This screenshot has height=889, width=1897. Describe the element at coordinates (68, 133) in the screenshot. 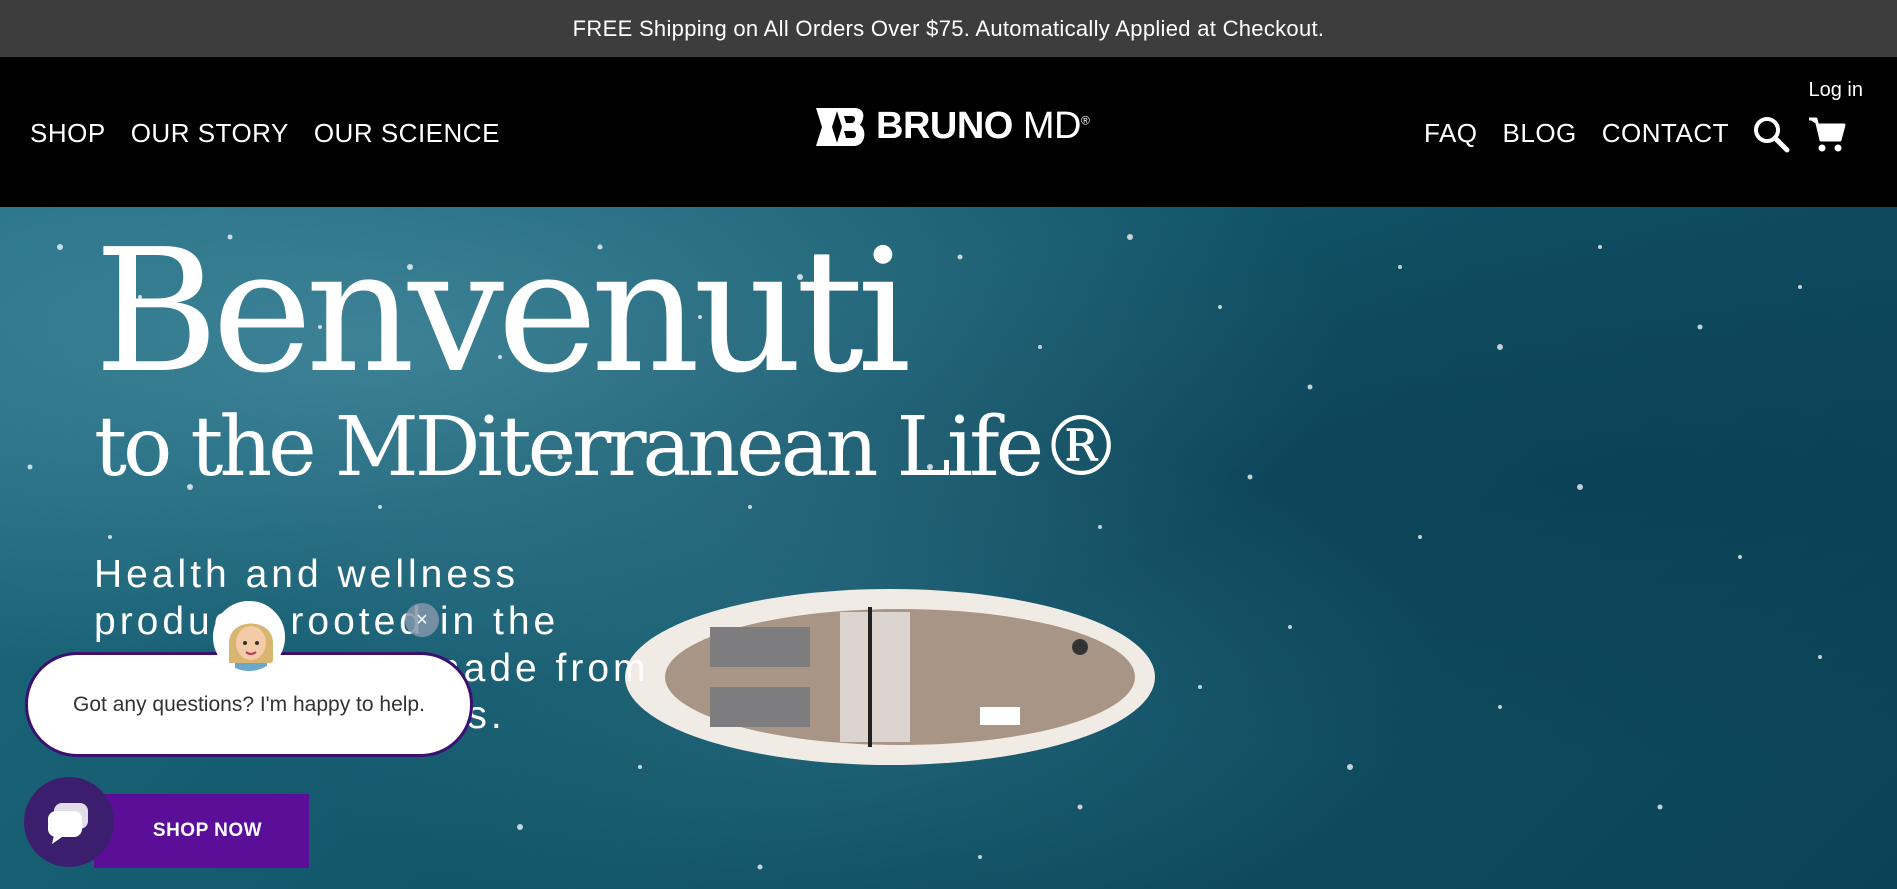

I see `nav-shop: SHOP` at that location.